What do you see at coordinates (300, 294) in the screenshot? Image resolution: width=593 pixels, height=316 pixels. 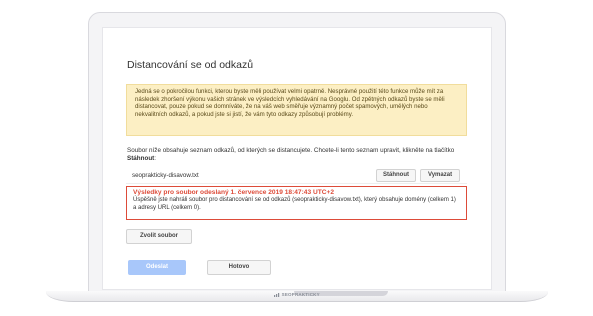 I see `brand-text: SEOPRAKTICKY` at bounding box center [300, 294].